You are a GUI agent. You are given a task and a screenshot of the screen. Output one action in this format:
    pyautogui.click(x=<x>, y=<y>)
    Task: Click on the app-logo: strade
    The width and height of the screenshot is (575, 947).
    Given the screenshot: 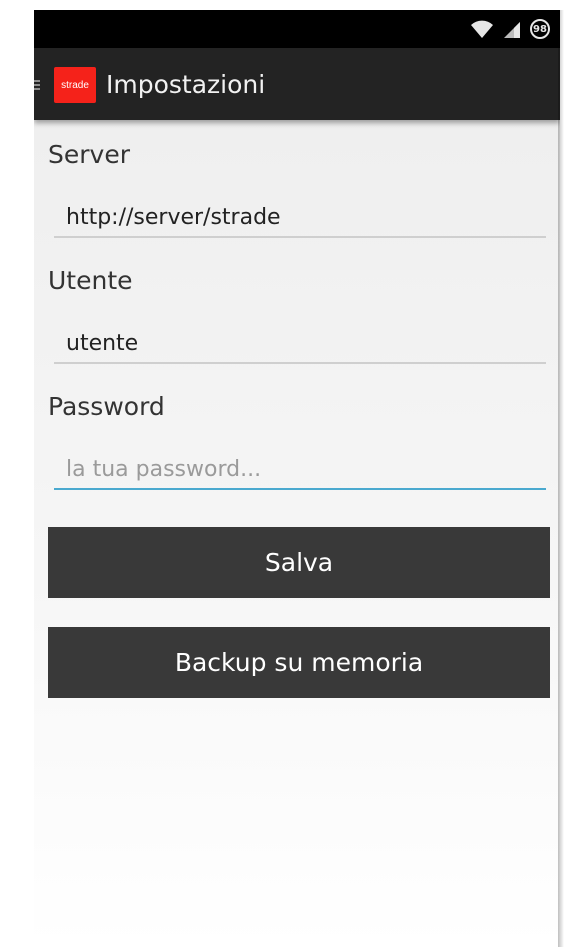 What is the action you would take?
    pyautogui.click(x=75, y=85)
    